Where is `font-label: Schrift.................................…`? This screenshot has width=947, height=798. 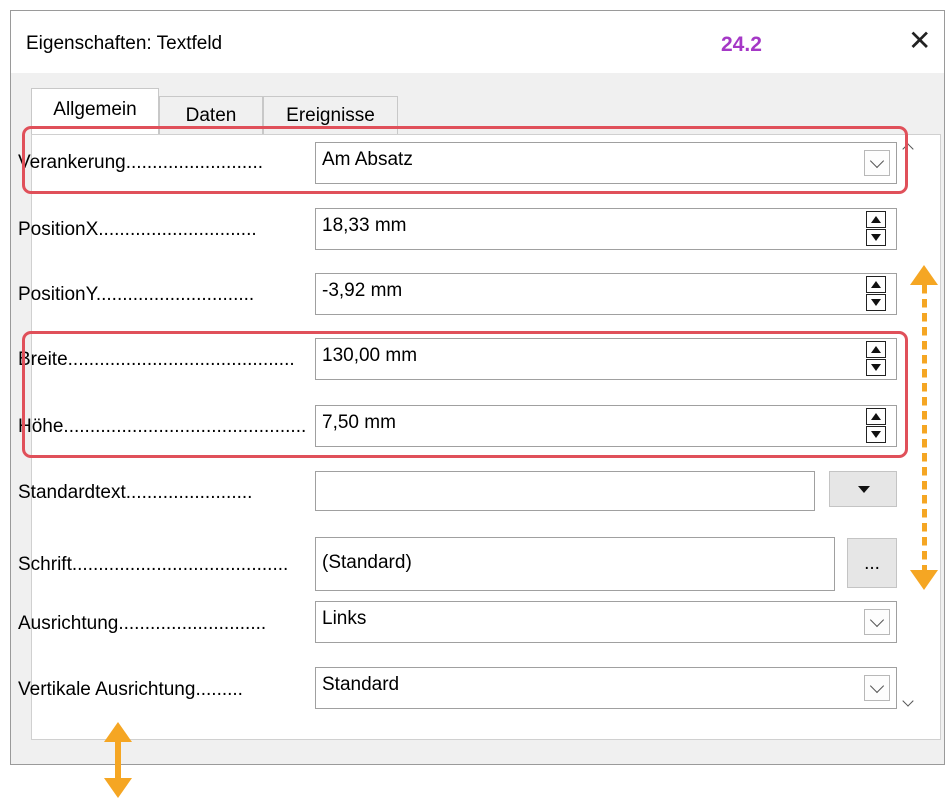 font-label: Schrift.................................… is located at coordinates (153, 565).